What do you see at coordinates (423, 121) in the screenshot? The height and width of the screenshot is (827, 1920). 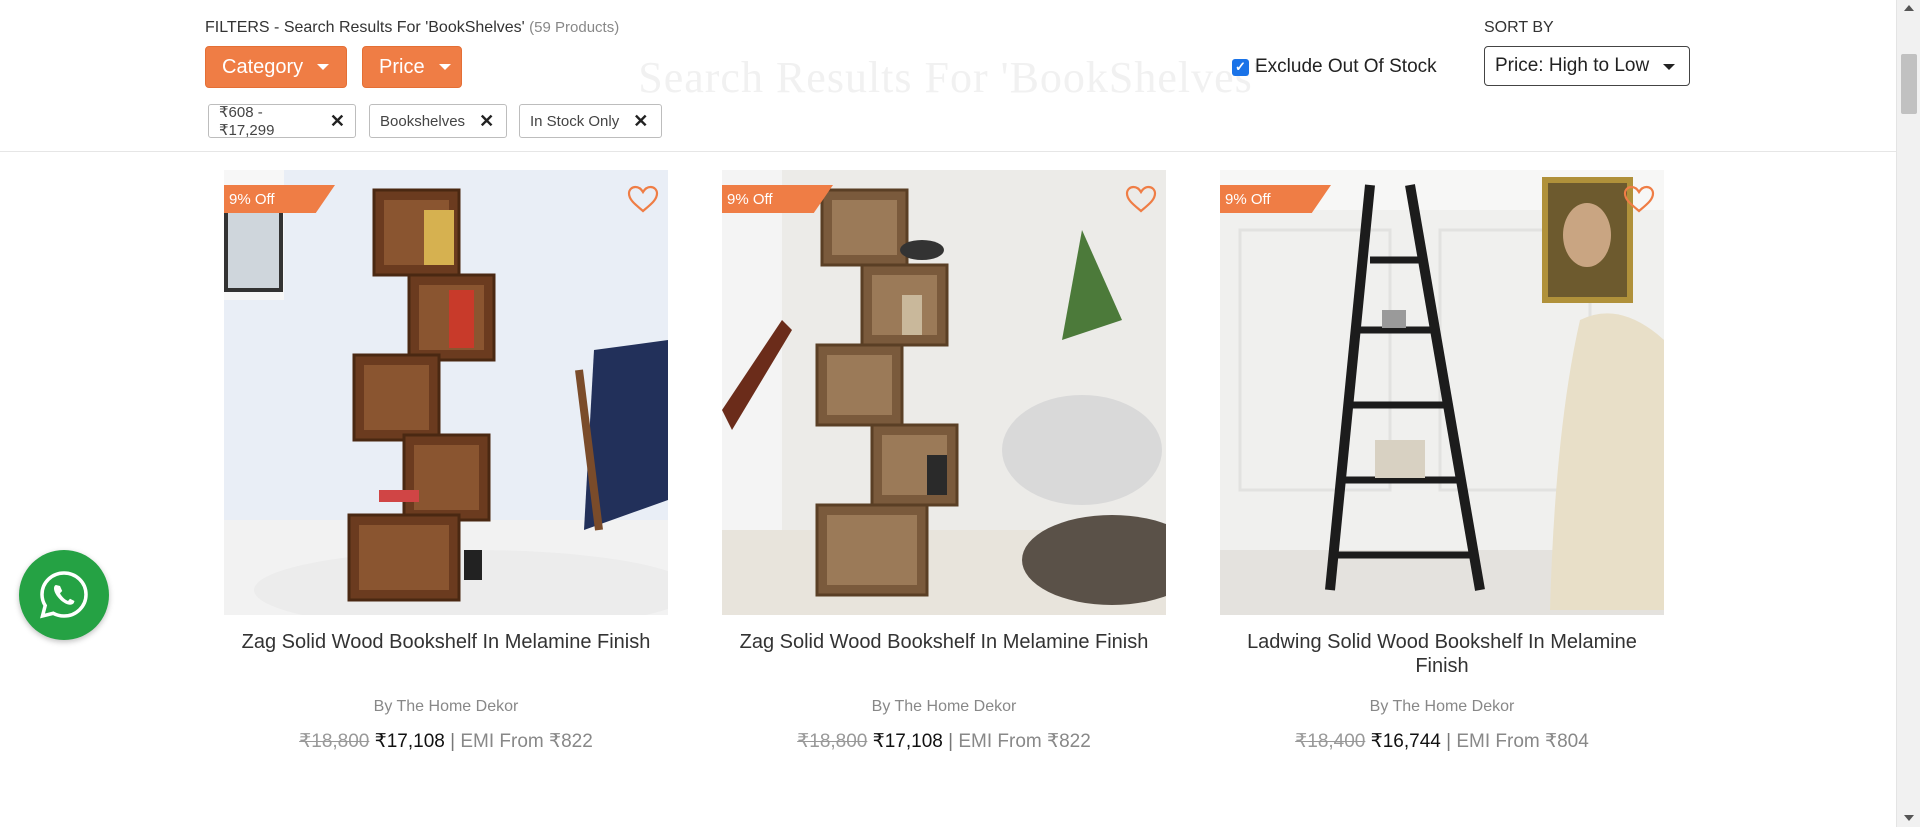 I see `chip-label: Bookshelves` at bounding box center [423, 121].